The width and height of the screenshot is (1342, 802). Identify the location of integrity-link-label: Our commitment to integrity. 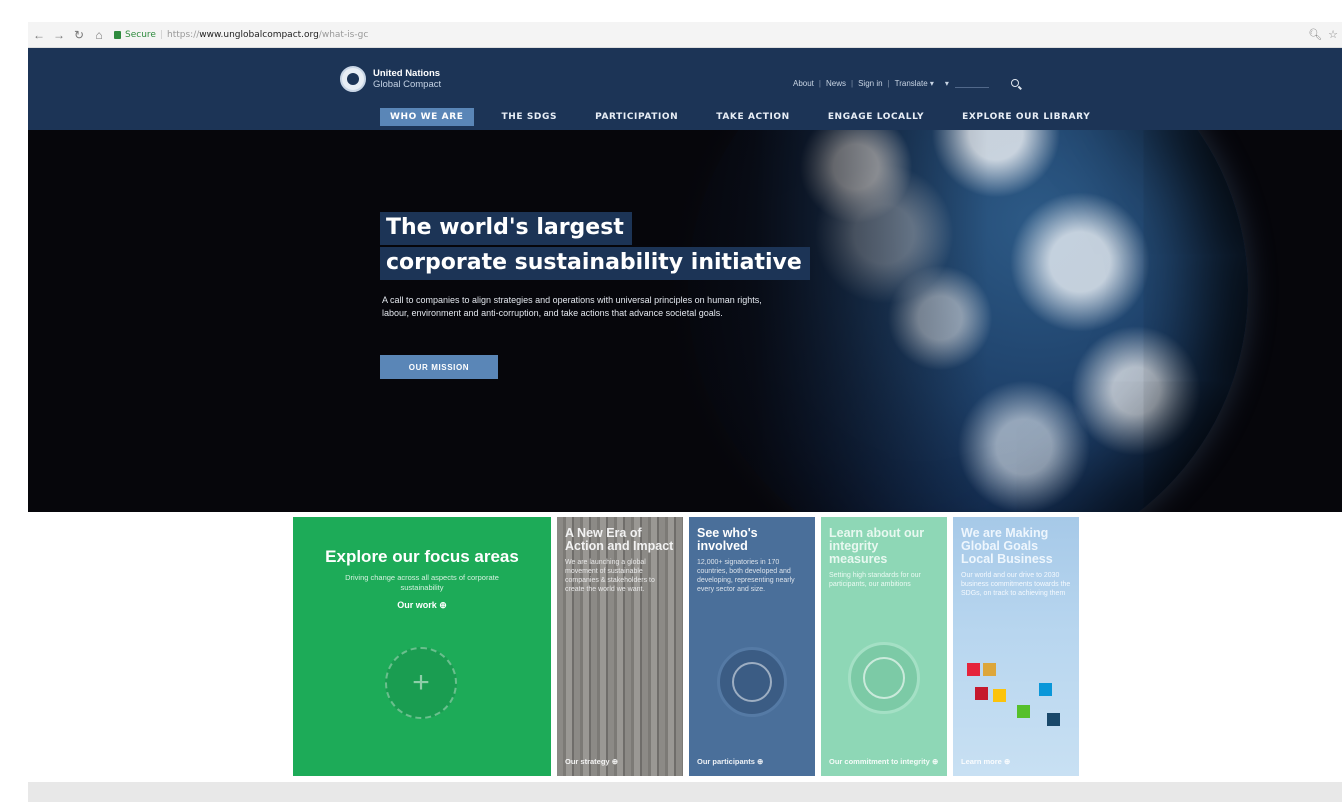
(879, 761).